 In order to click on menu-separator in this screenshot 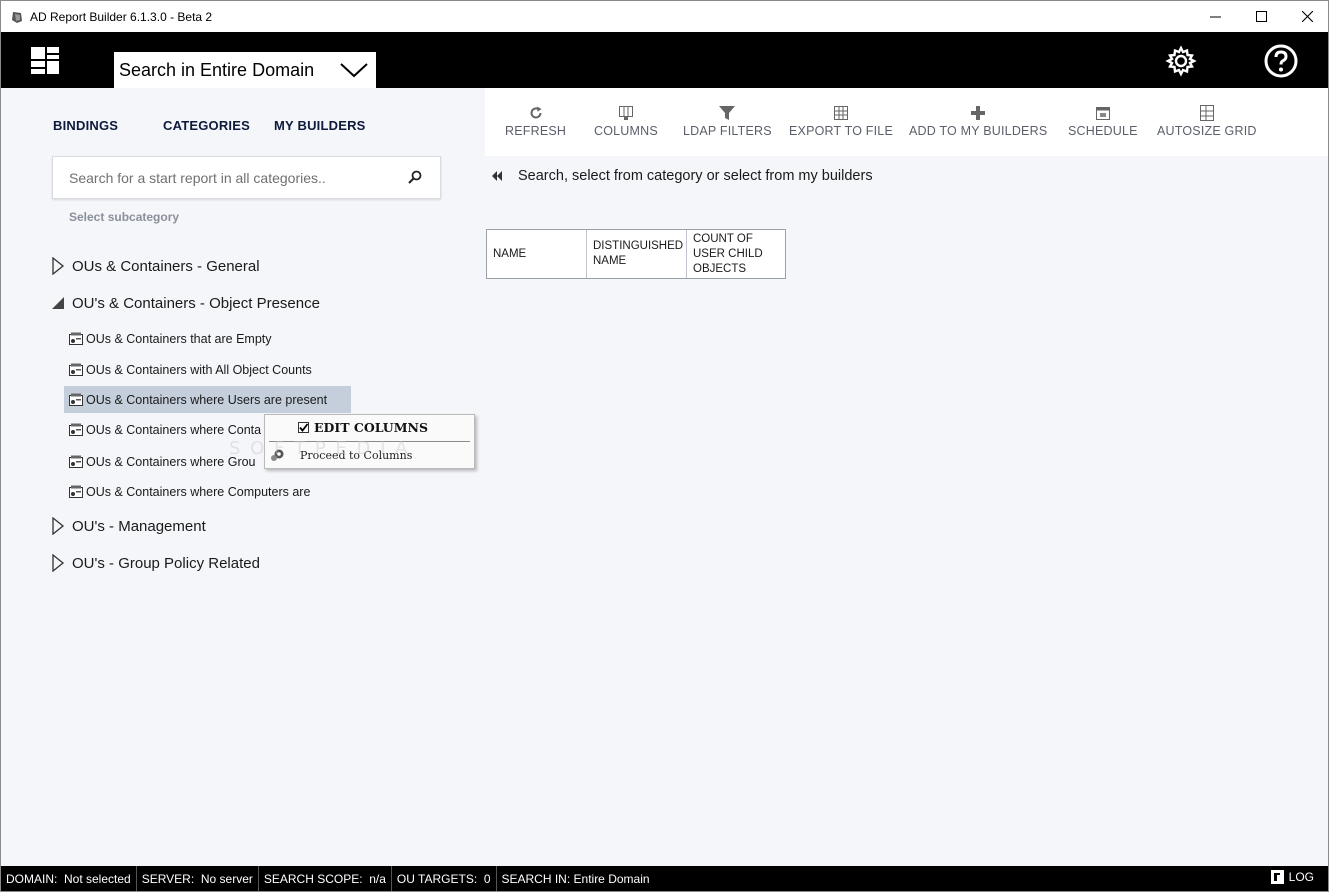, I will do `click(369, 441)`.